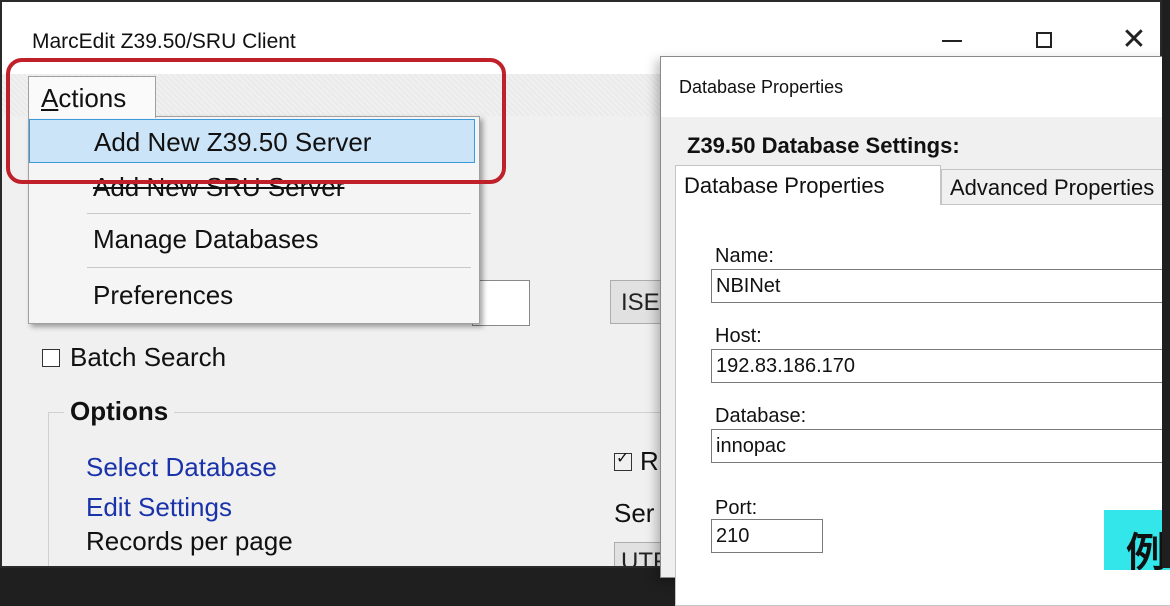 The image size is (1170, 606). Describe the element at coordinates (808, 185) in the screenshot. I see `tab-database-properties: Database Properties` at that location.